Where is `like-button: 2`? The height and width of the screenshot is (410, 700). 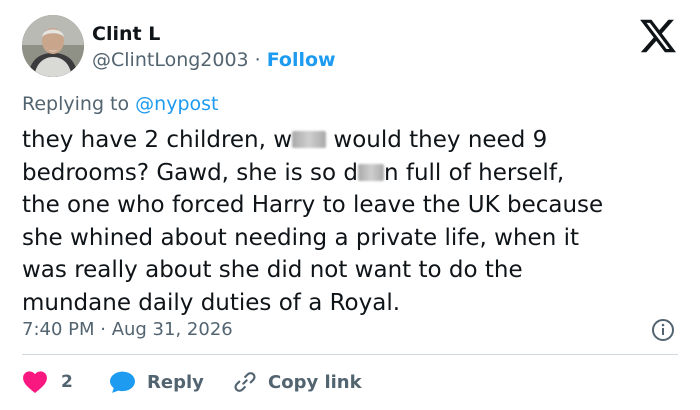
like-button: 2 is located at coordinates (47, 382).